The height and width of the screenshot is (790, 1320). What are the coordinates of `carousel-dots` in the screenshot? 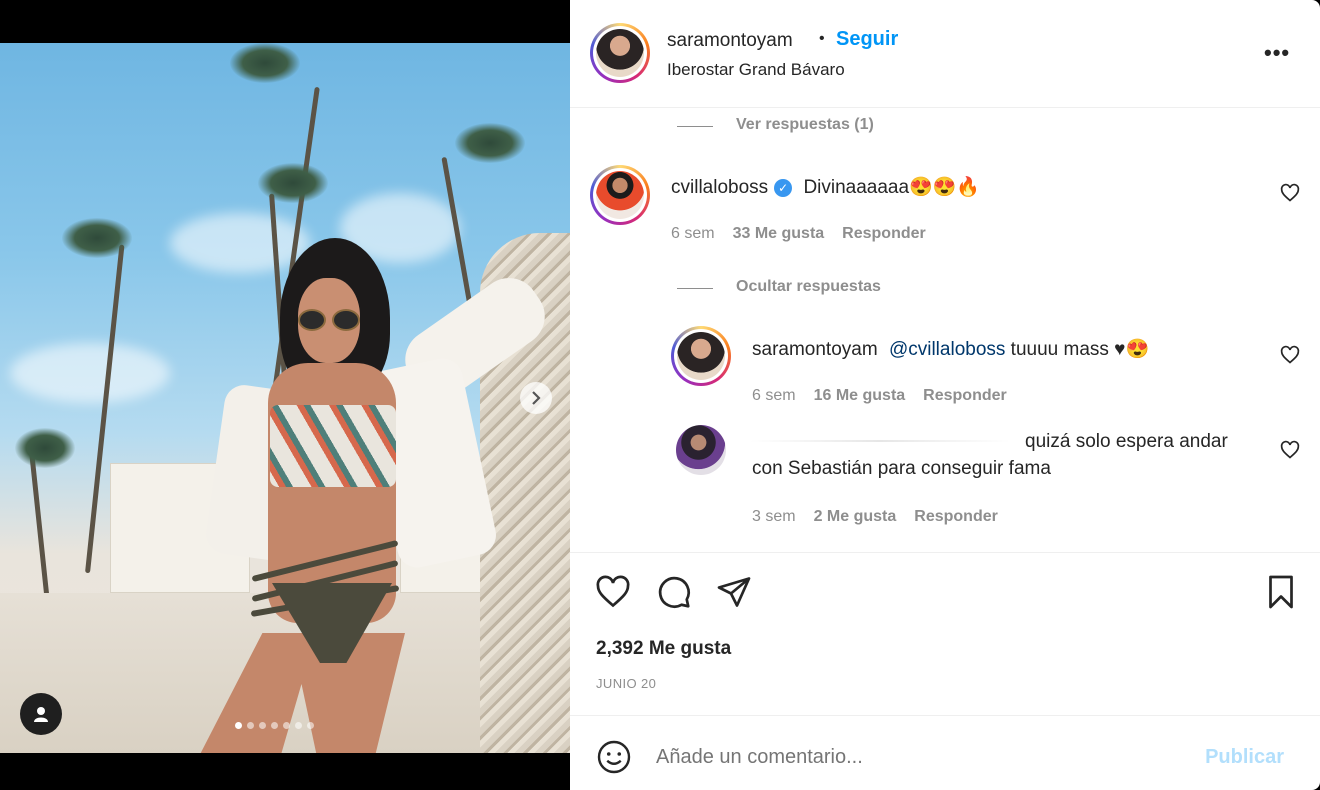 It's located at (274, 725).